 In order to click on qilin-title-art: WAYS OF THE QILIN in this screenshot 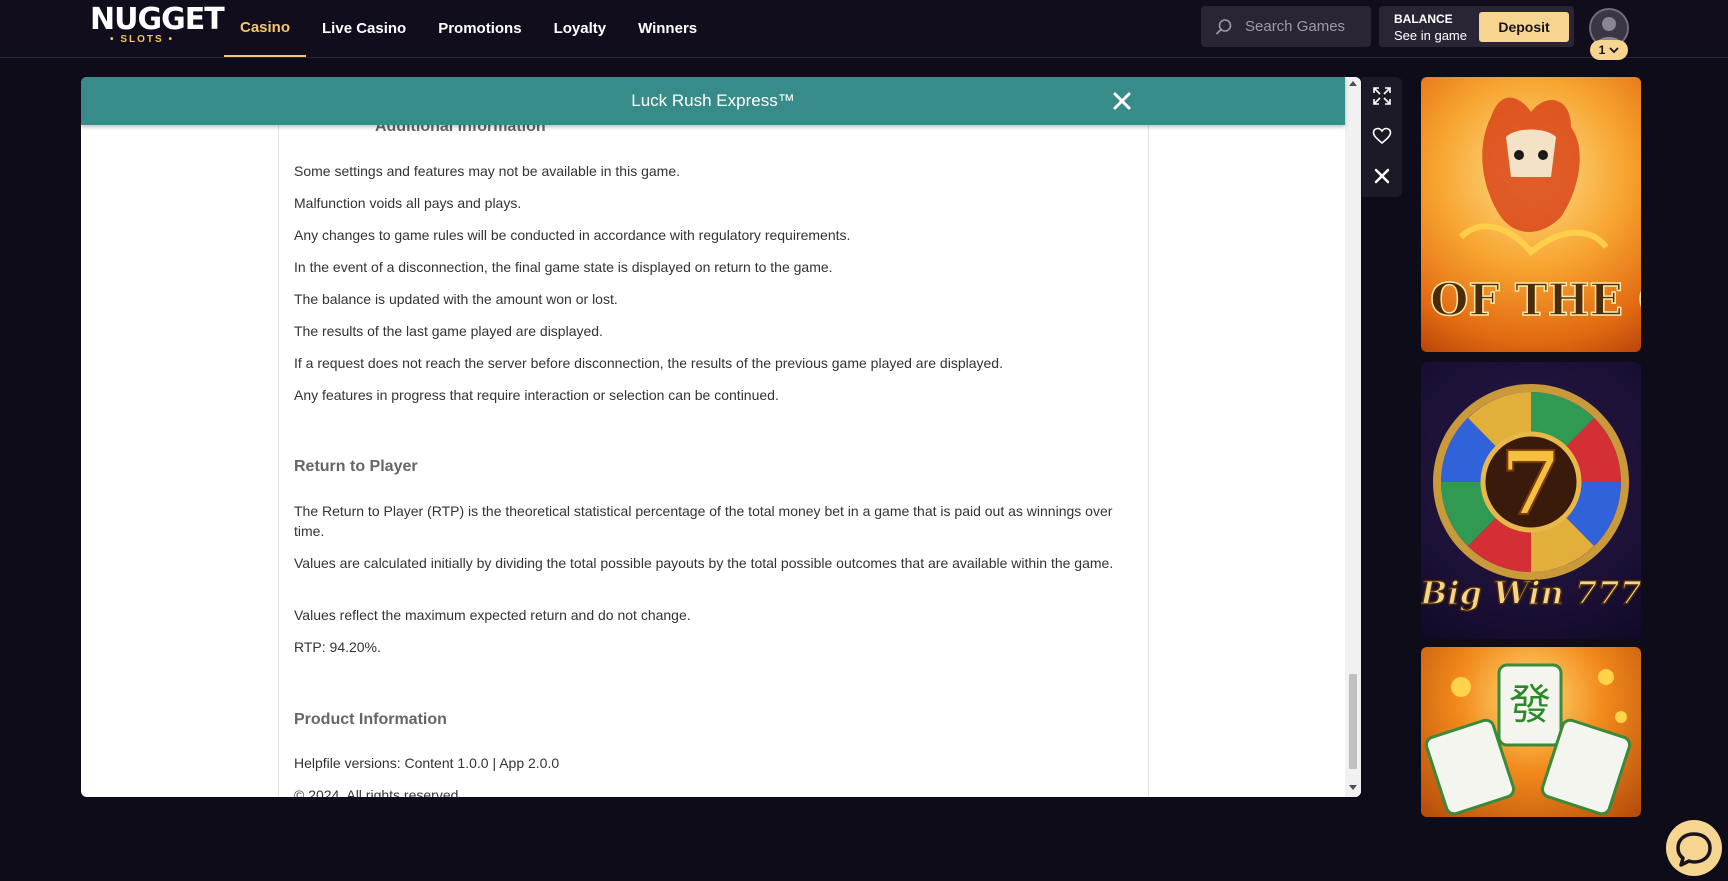, I will do `click(1531, 300)`.